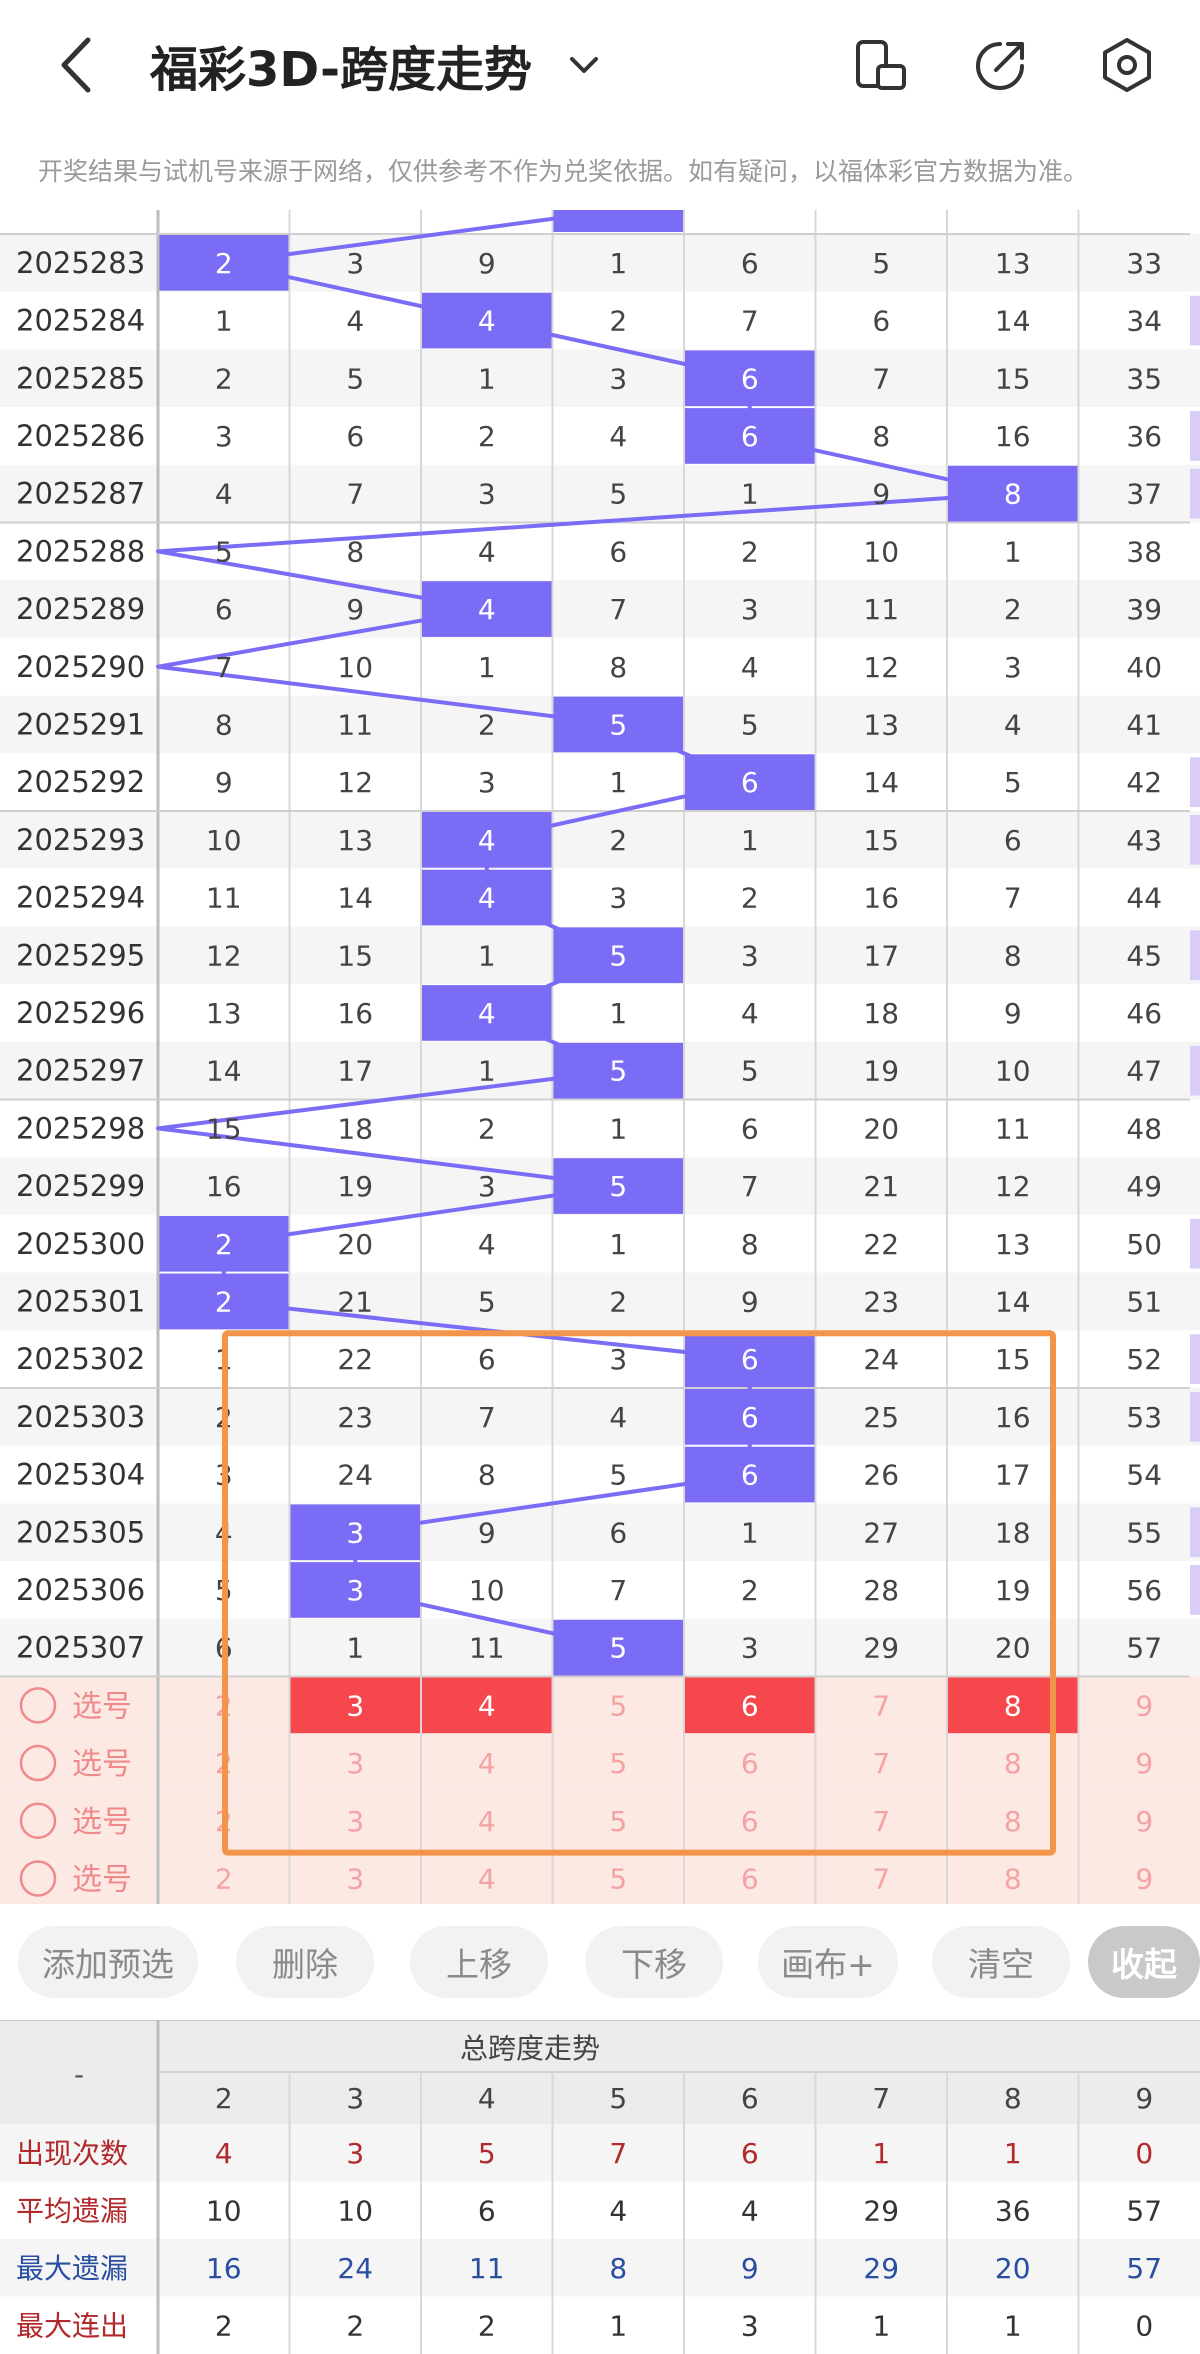 The image size is (1200, 2354). I want to click on delete-button: 删除, so click(305, 1962).